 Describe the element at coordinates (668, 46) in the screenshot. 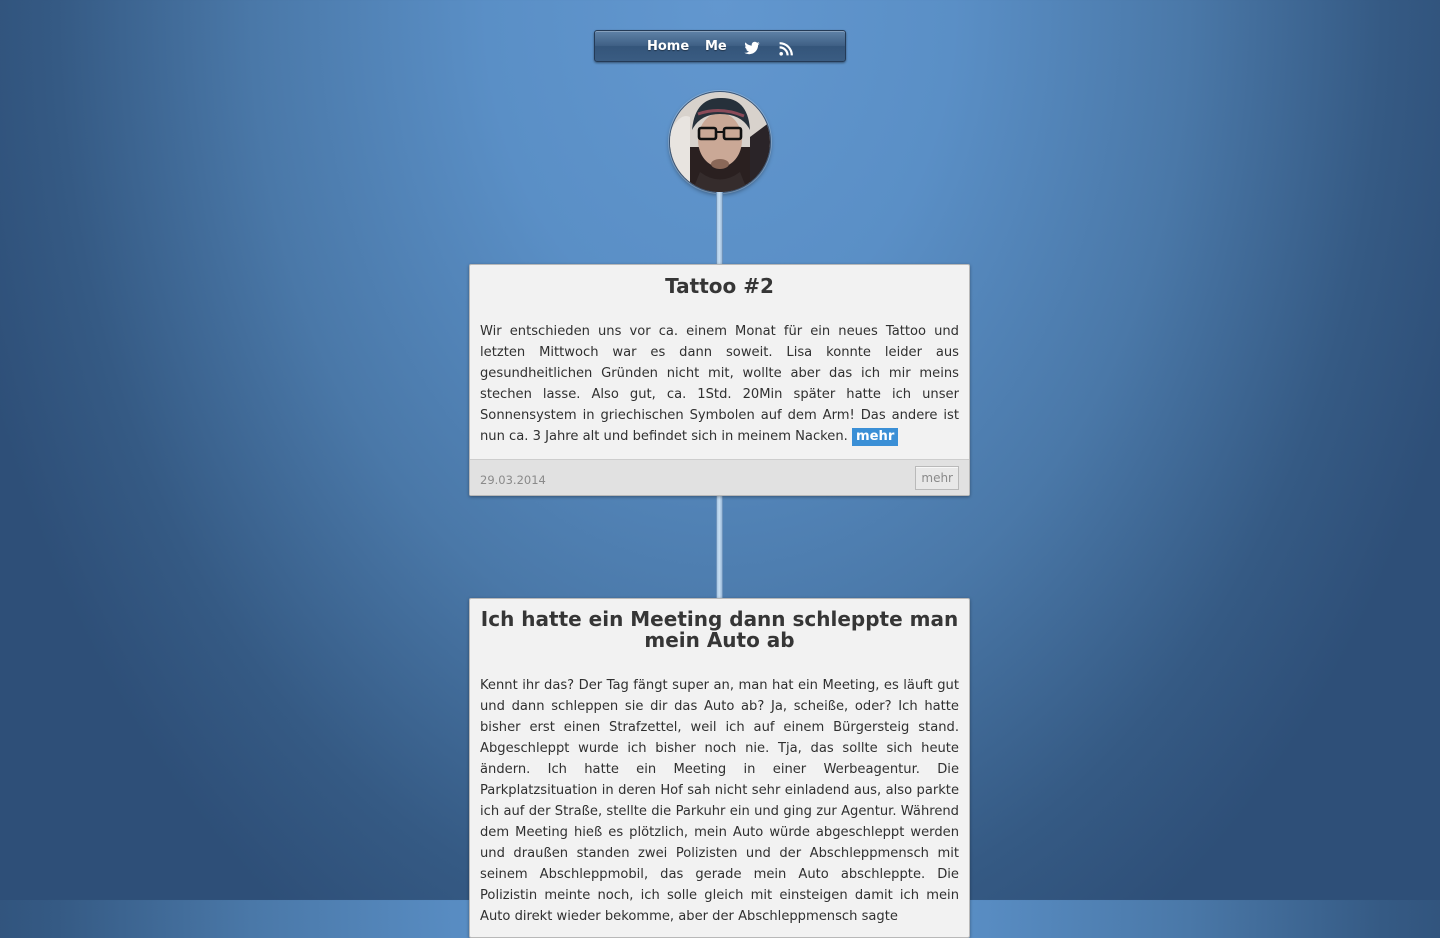

I see `nav-home-link: Home` at that location.